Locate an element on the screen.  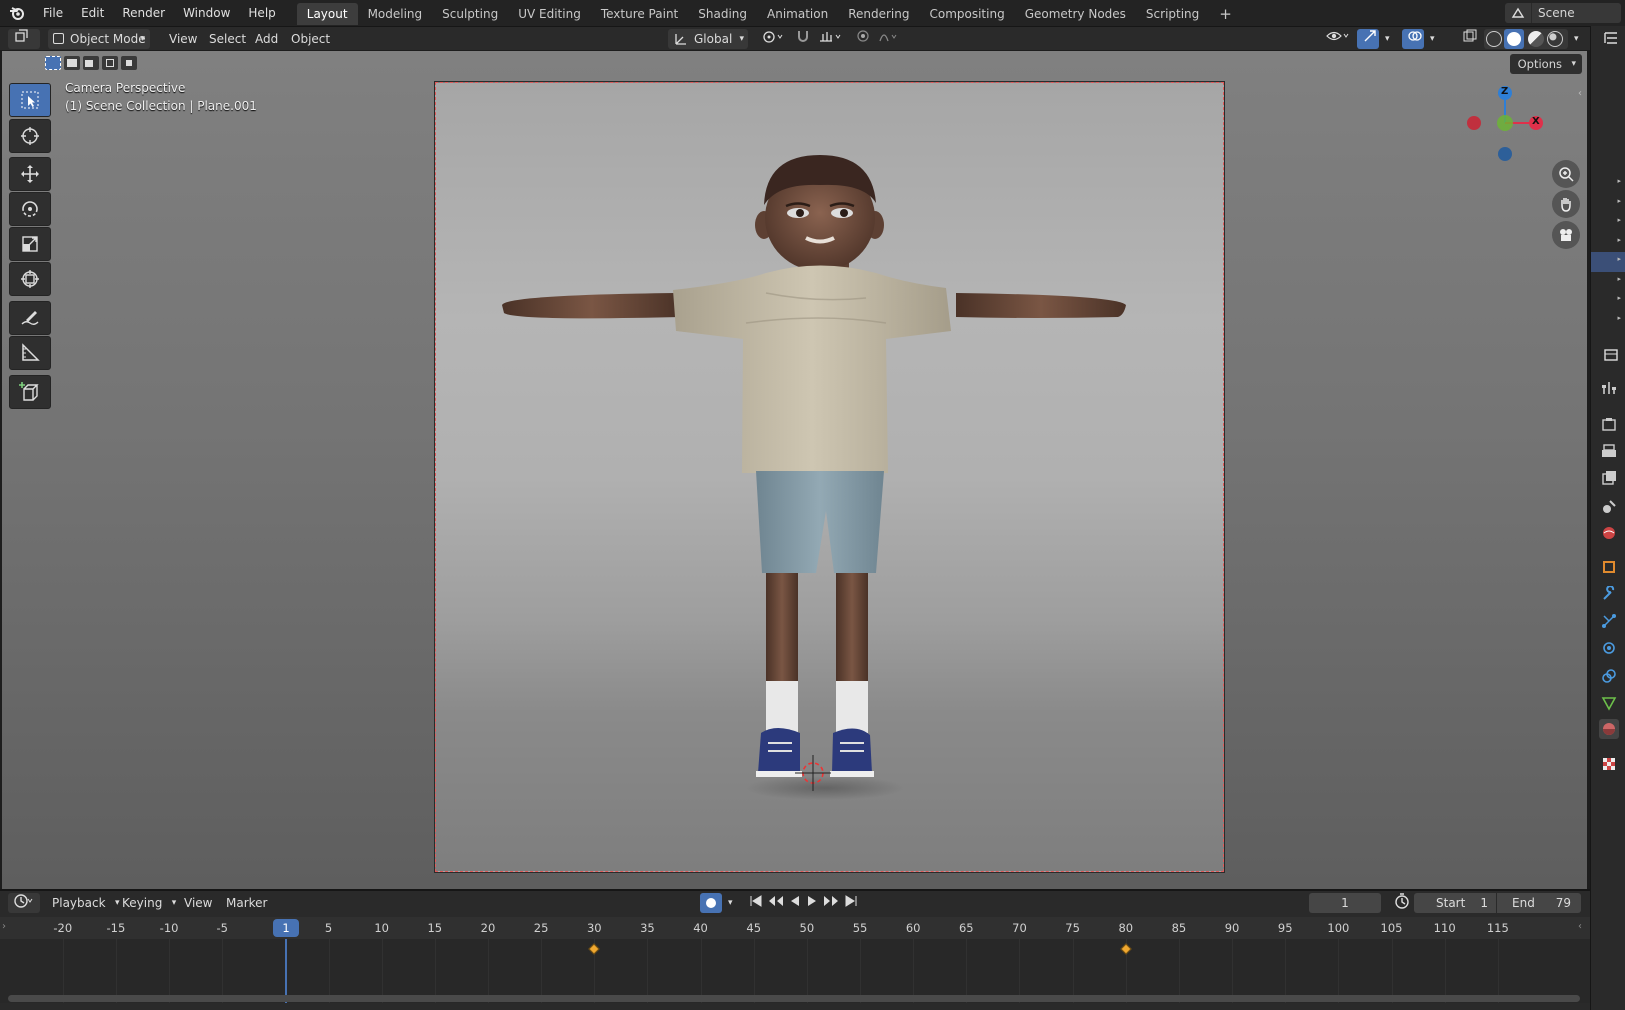
constraints-icon is located at coordinates (1609, 676).